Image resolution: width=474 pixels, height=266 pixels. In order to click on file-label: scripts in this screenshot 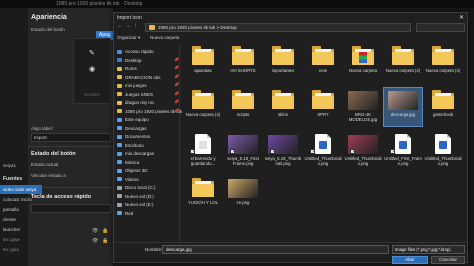, I will do `click(243, 114)`.